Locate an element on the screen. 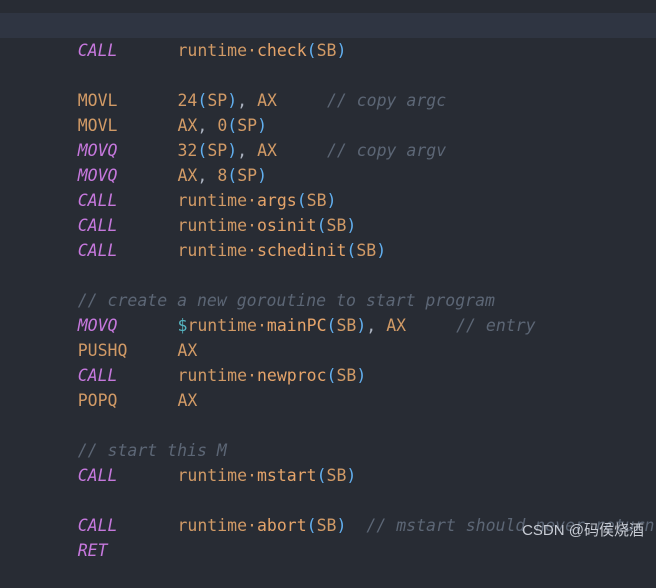  code-line: // start this M is located at coordinates (328, 436).